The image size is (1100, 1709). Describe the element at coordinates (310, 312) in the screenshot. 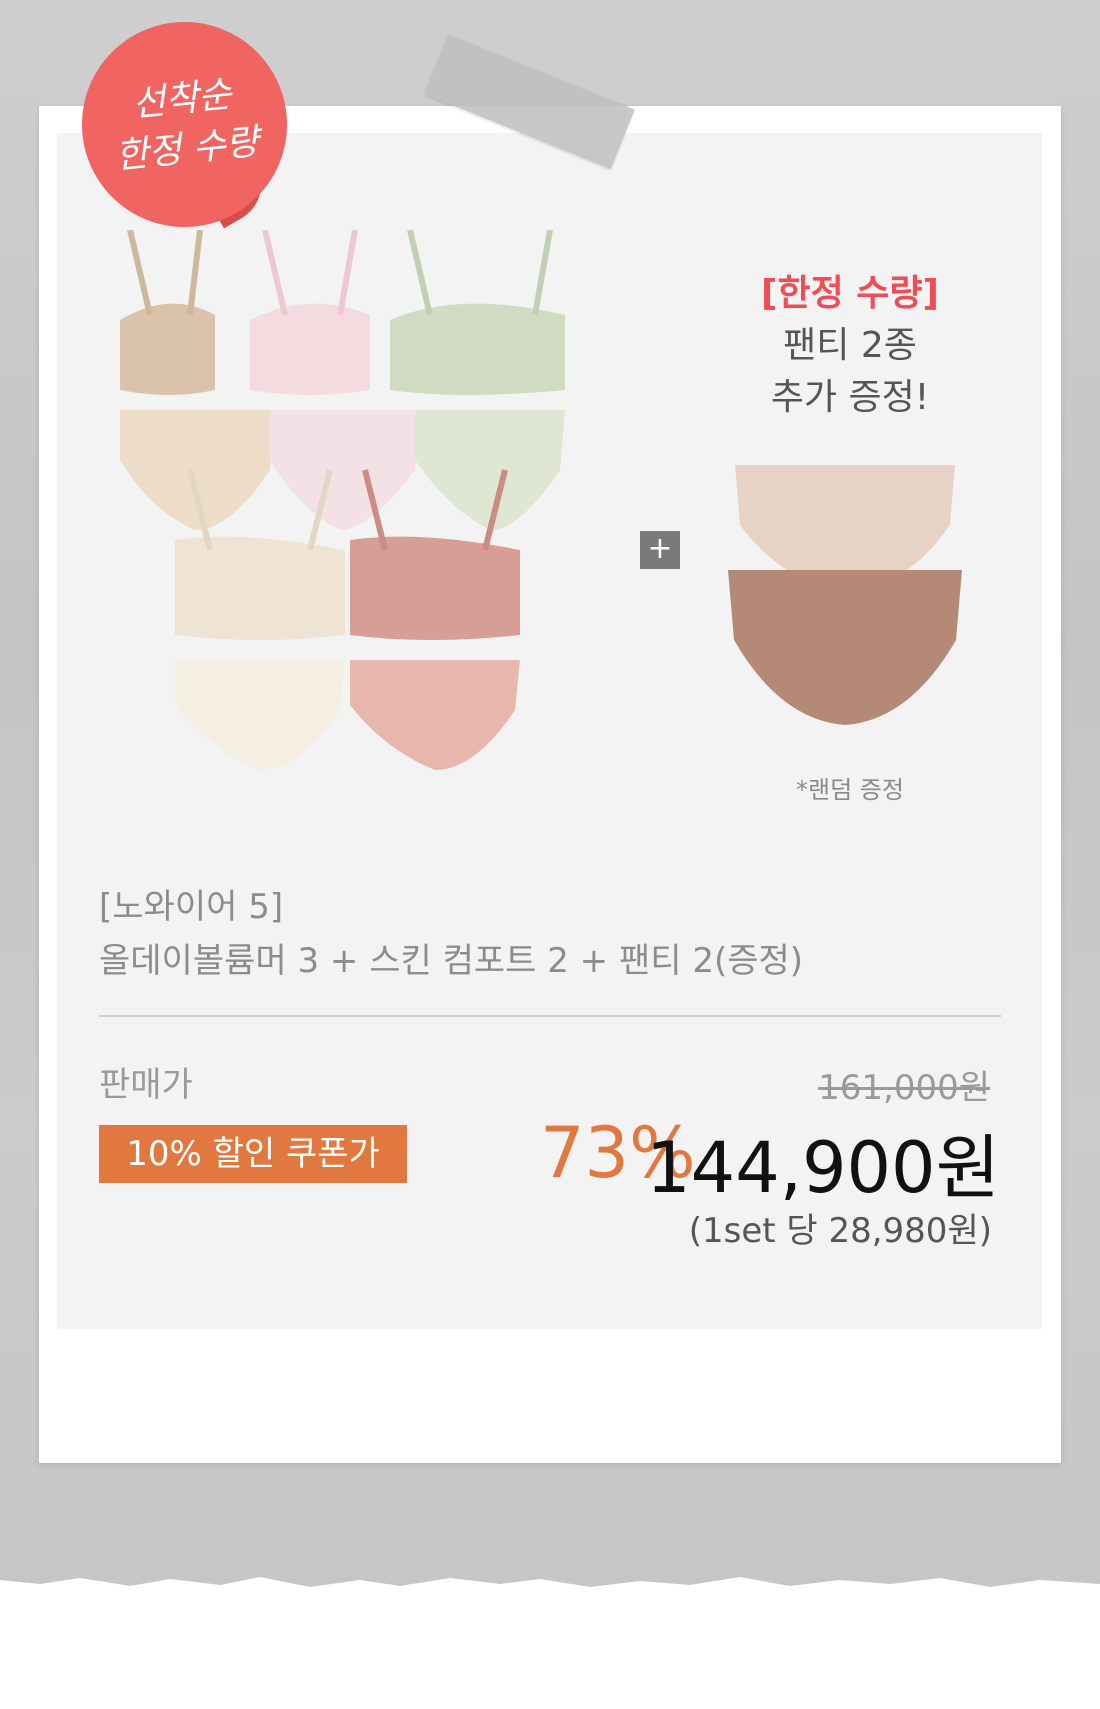

I see `bra-pink` at that location.